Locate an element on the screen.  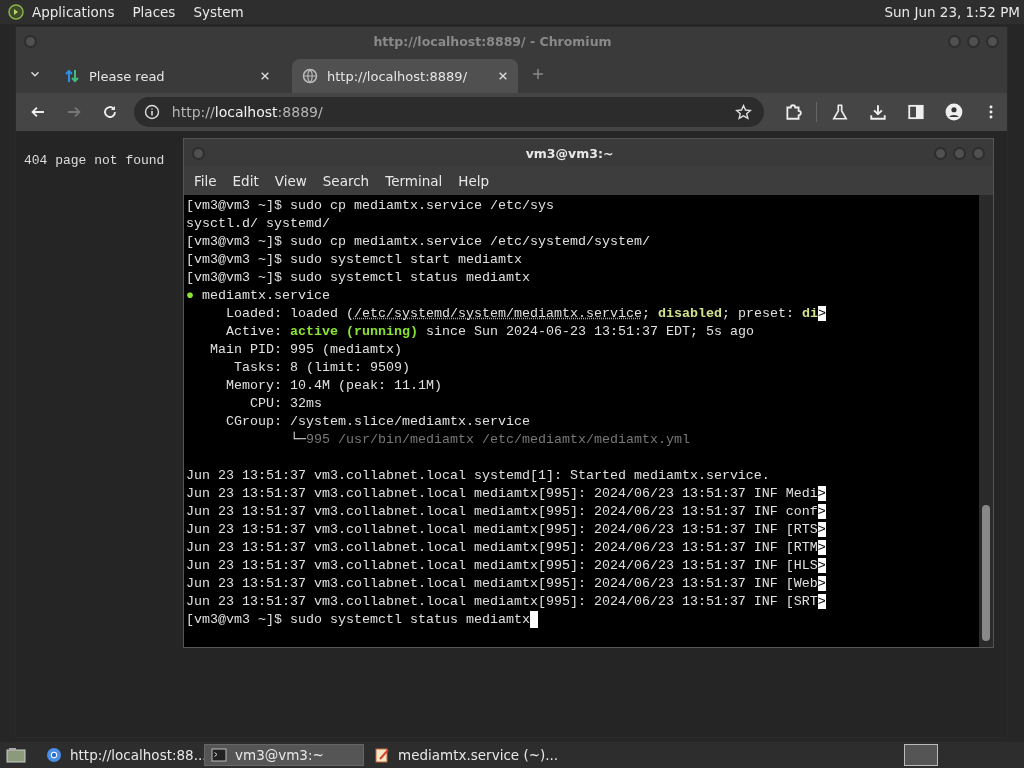
terminal-line: sysctl.d/ systemd/ is located at coordinates (258, 224).